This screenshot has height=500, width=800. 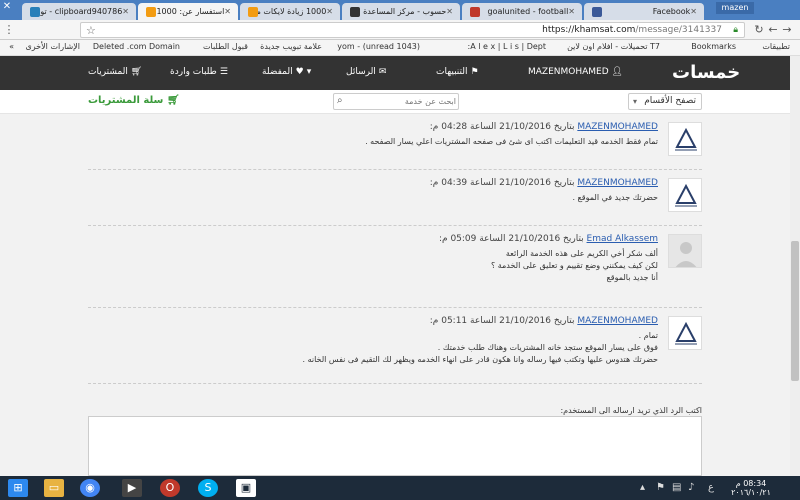 I want to click on bookmark-apps: تطبيقات, so click(x=776, y=46).